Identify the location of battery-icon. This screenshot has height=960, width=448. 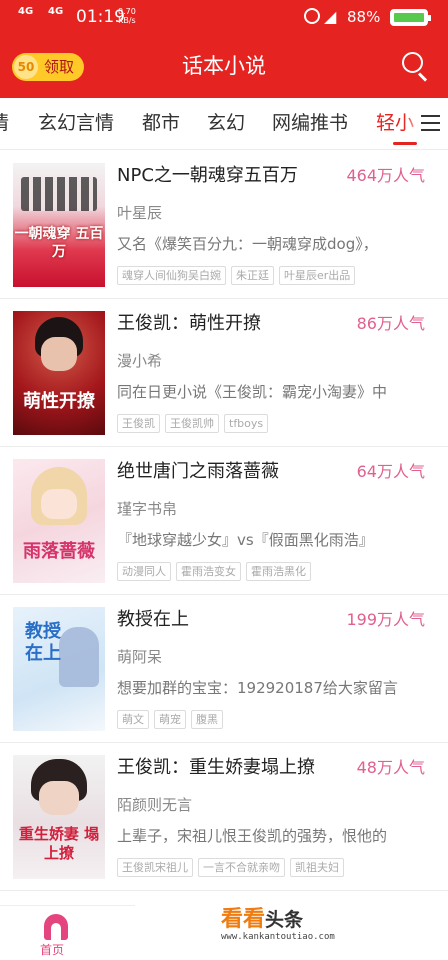
(410, 17).